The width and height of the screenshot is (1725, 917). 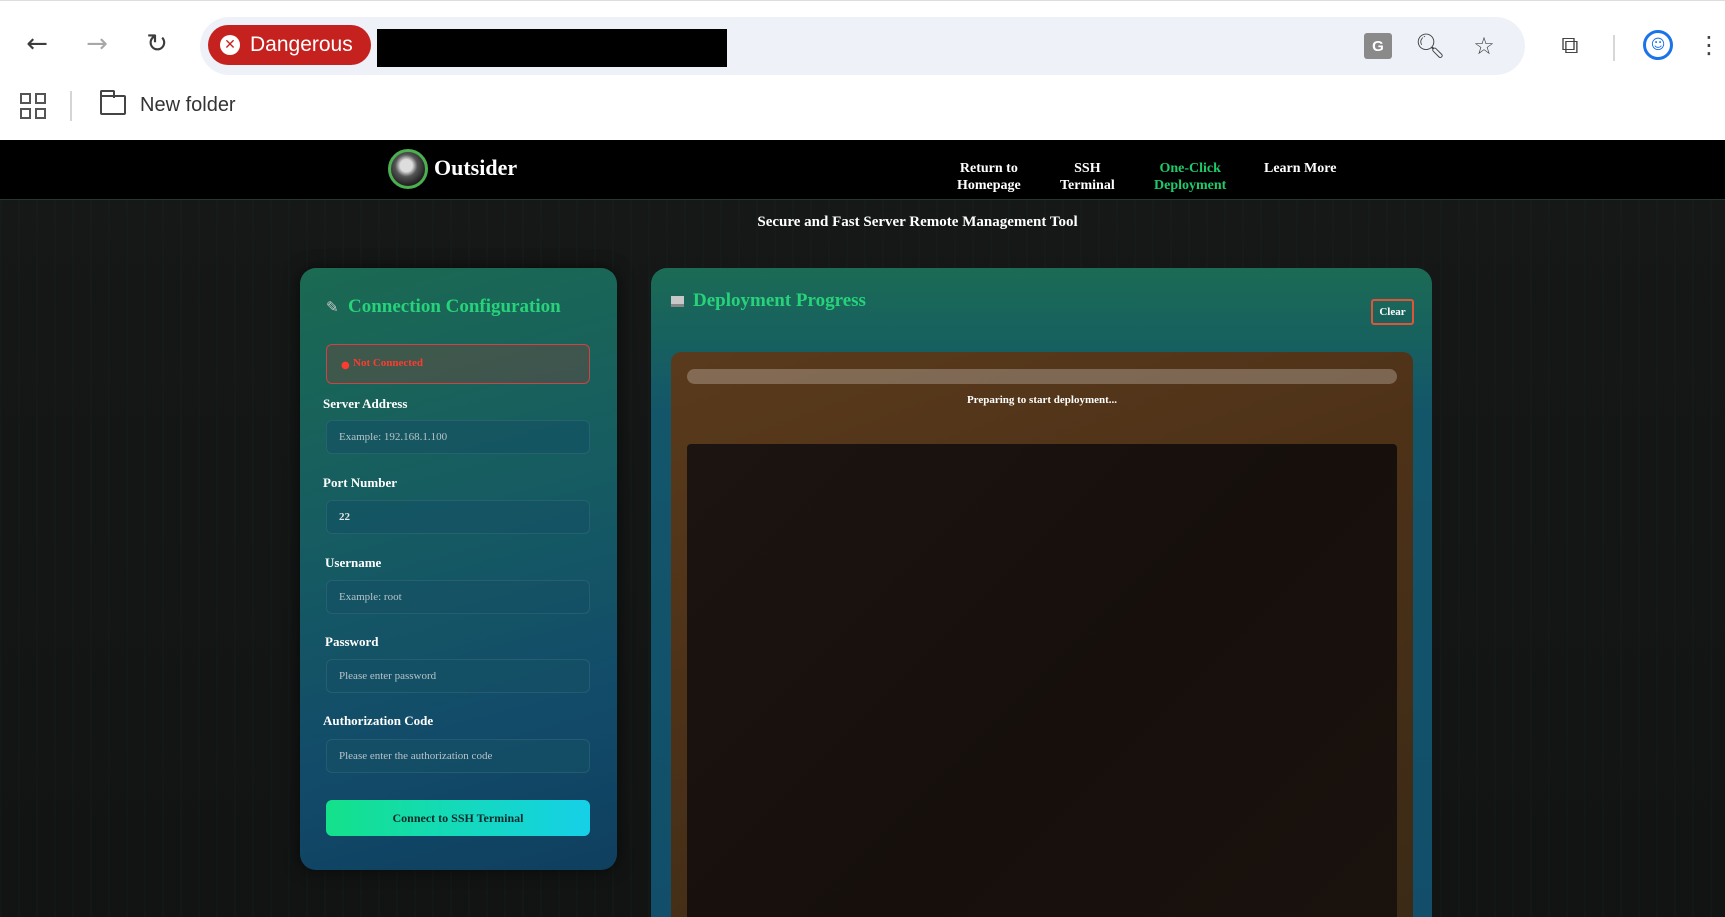 I want to click on connect-ssh-button: Connect to SSH Terminal, so click(x=458, y=818).